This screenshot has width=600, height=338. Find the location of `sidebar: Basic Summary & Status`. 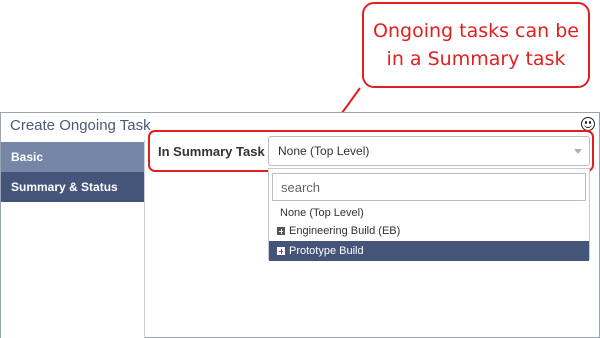

sidebar: Basic Summary & Status is located at coordinates (73, 239).